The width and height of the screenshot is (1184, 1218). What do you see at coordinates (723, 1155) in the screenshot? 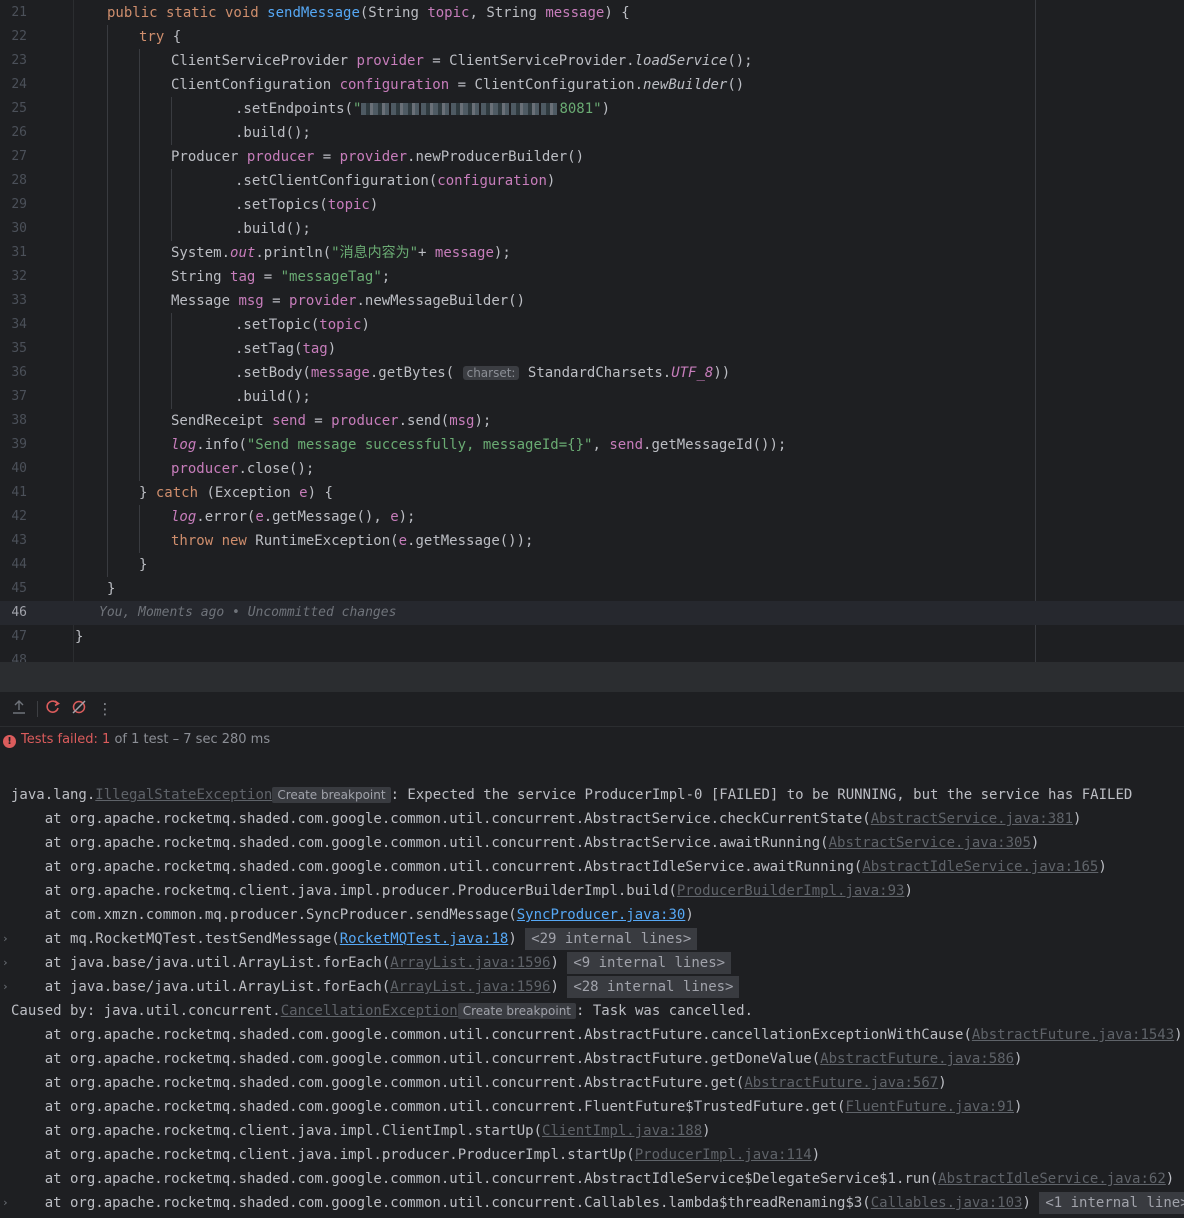
I see `source-link: ProducerImpl.java:114` at bounding box center [723, 1155].